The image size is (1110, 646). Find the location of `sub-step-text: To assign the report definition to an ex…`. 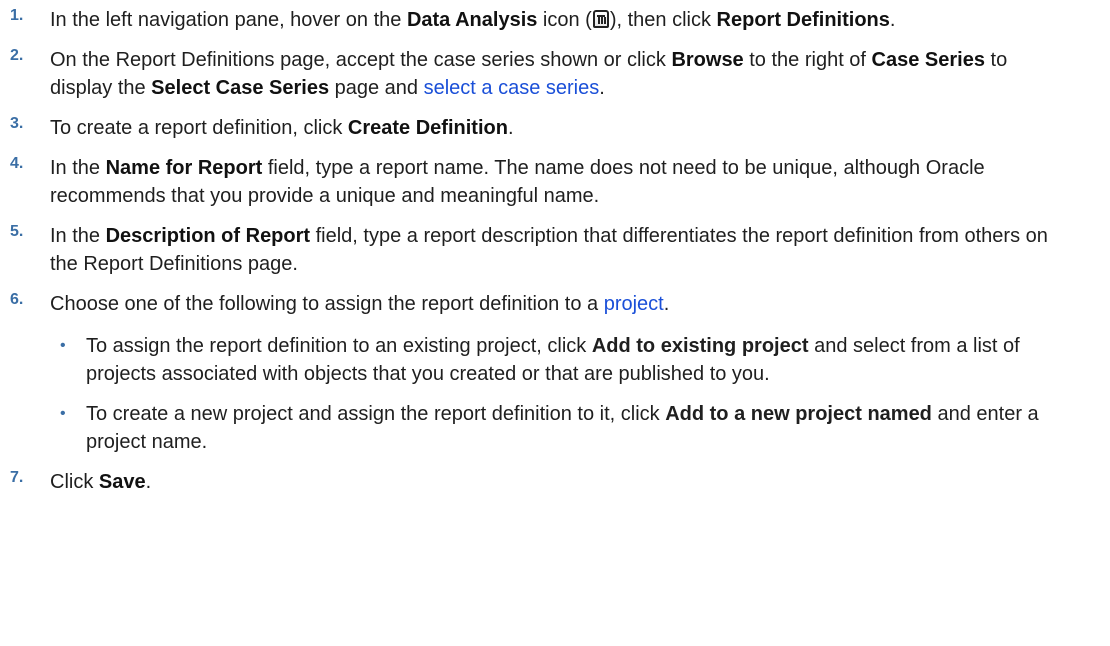

sub-step-text: To assign the report definition to an ex… is located at coordinates (553, 360).